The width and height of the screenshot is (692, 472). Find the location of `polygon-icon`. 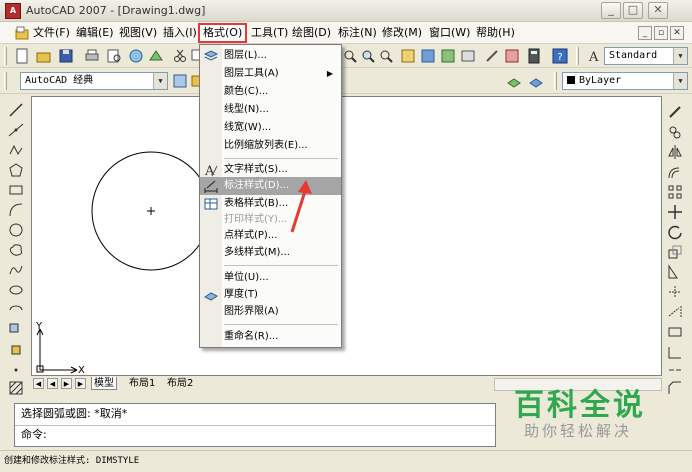

polygon-icon is located at coordinates (16, 170).